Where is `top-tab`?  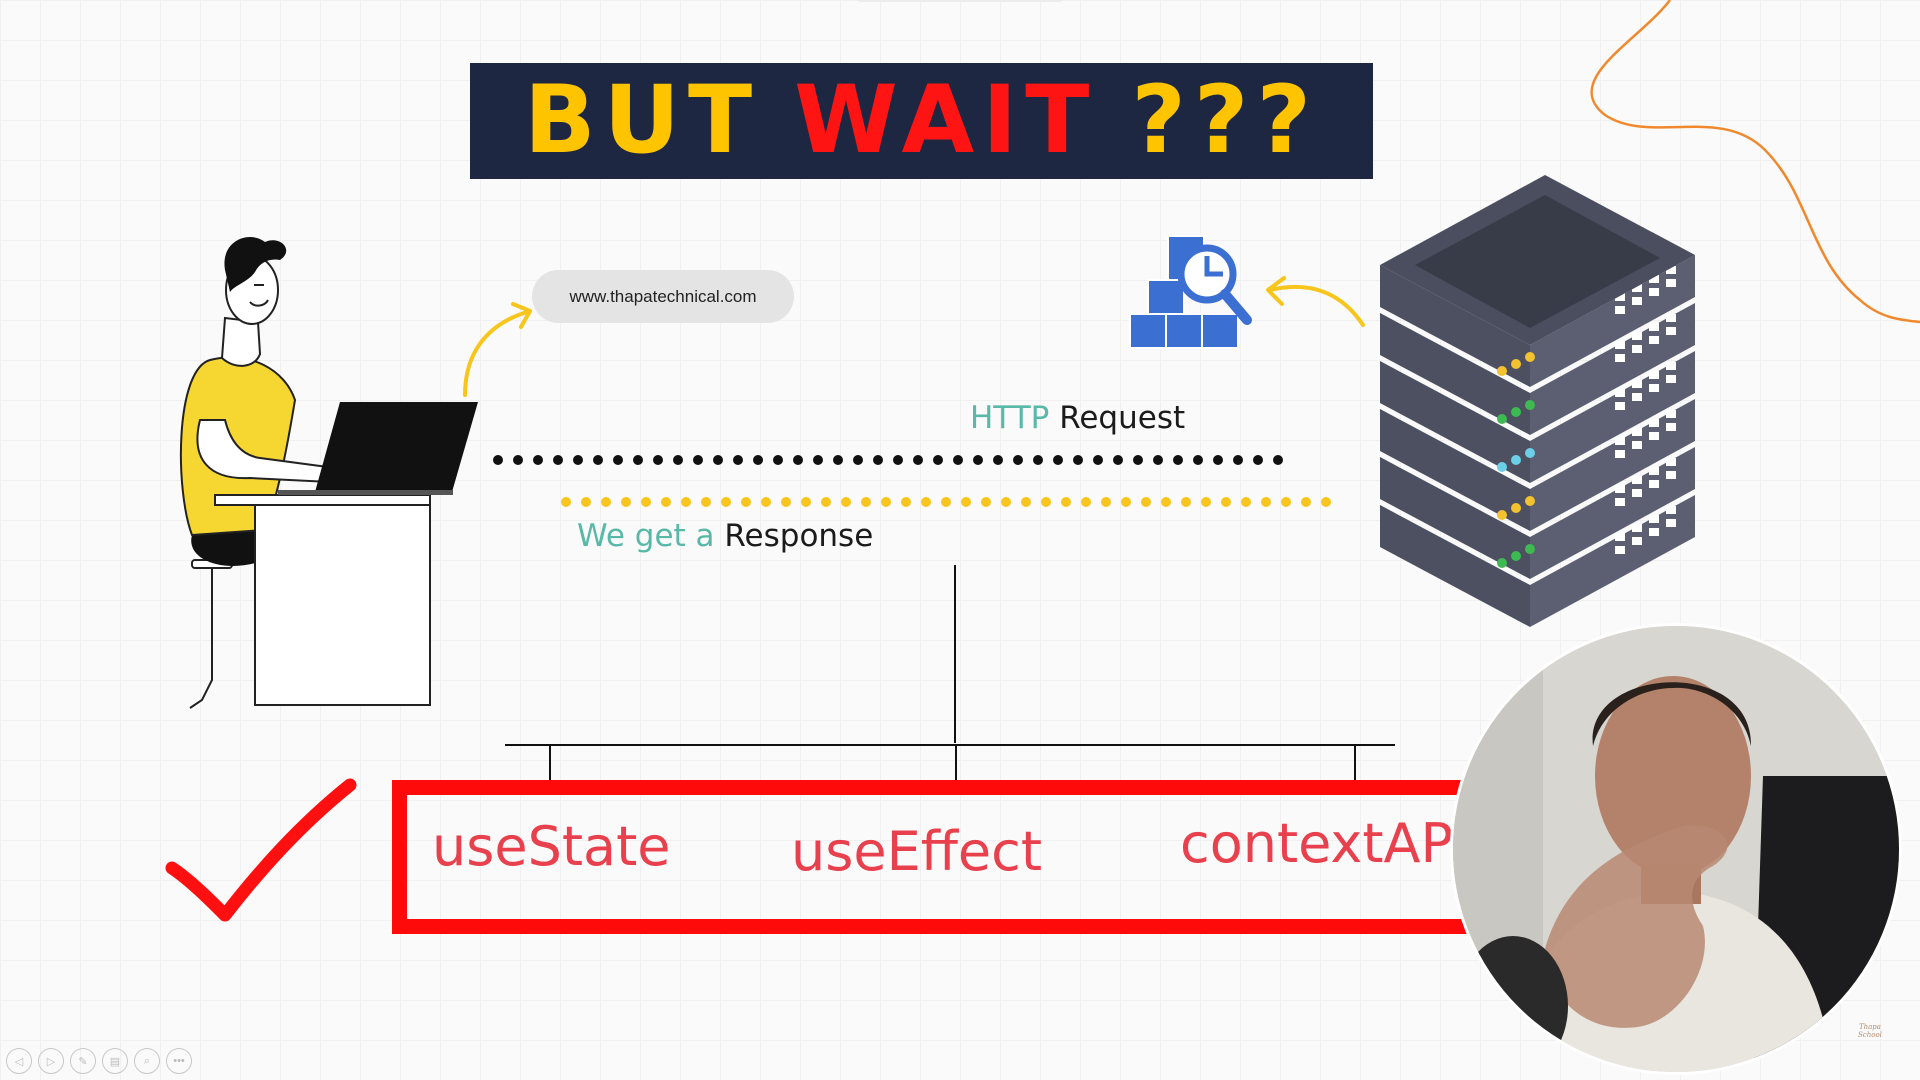
top-tab is located at coordinates (960, 1).